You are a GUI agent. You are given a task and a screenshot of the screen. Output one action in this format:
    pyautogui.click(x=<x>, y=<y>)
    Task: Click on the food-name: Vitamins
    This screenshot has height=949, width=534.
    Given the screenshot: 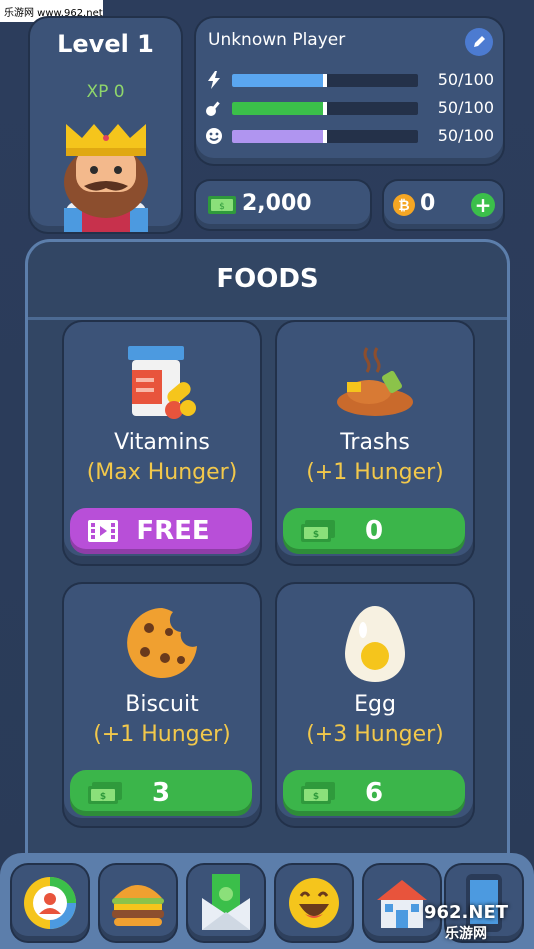 What is the action you would take?
    pyautogui.click(x=162, y=442)
    